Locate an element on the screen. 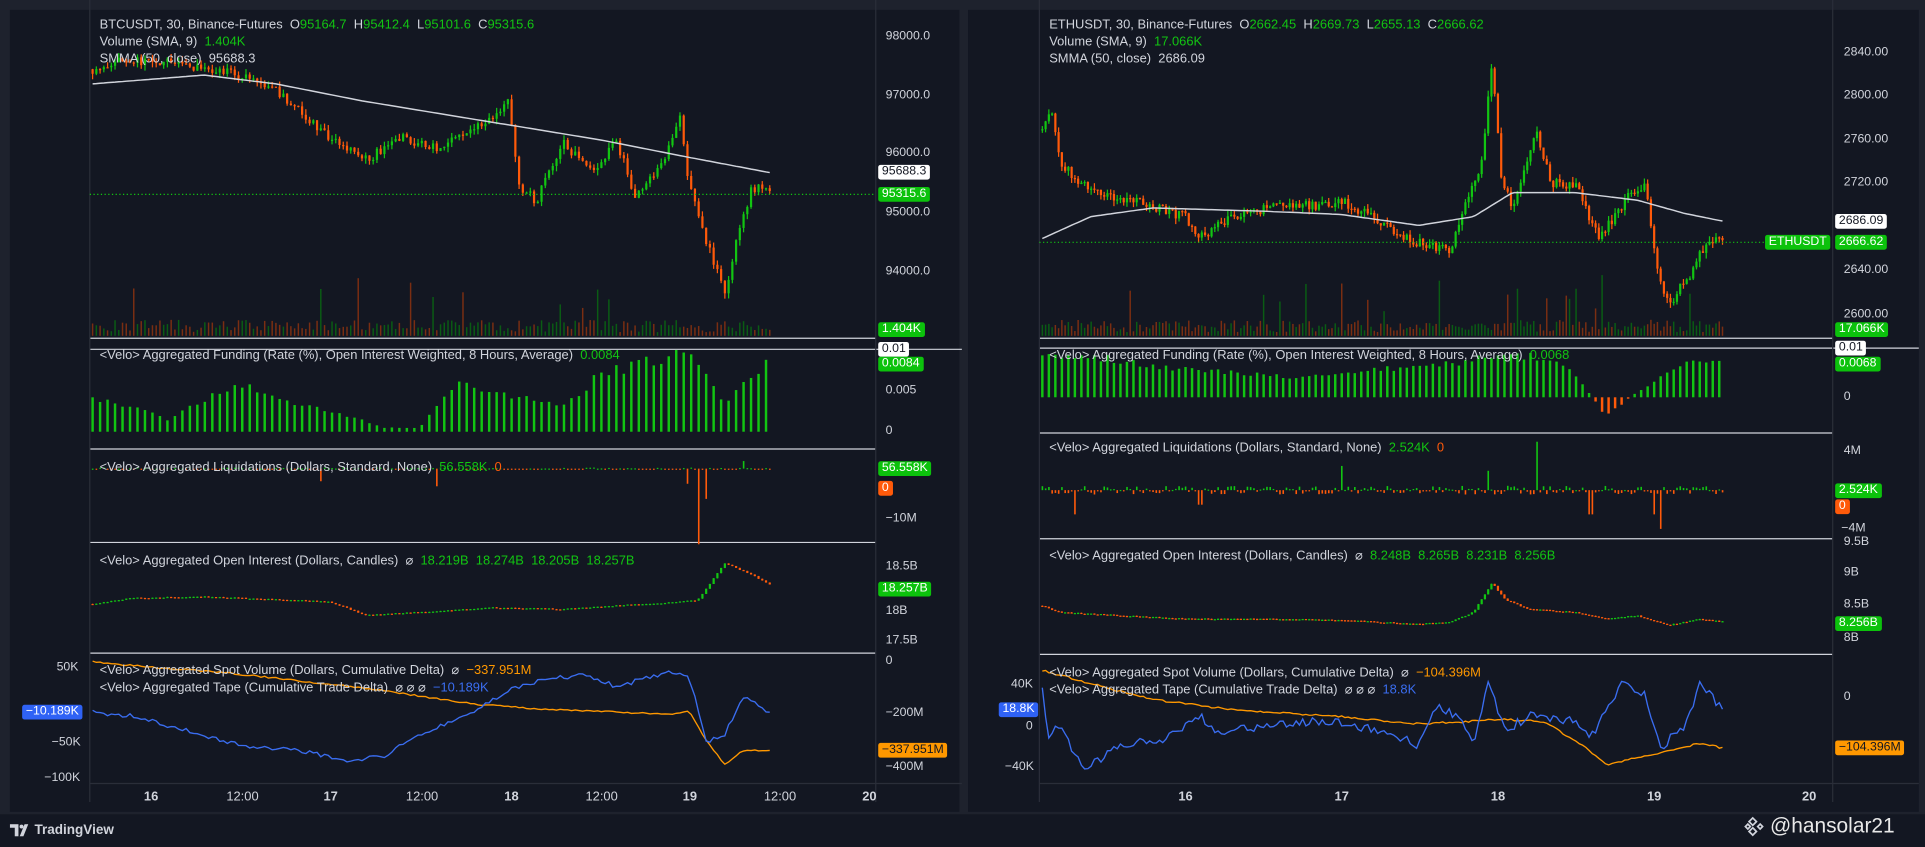 The width and height of the screenshot is (1925, 847). eth-volume-legend: Volume (SMA, 9) 17.066K is located at coordinates (1125, 42).